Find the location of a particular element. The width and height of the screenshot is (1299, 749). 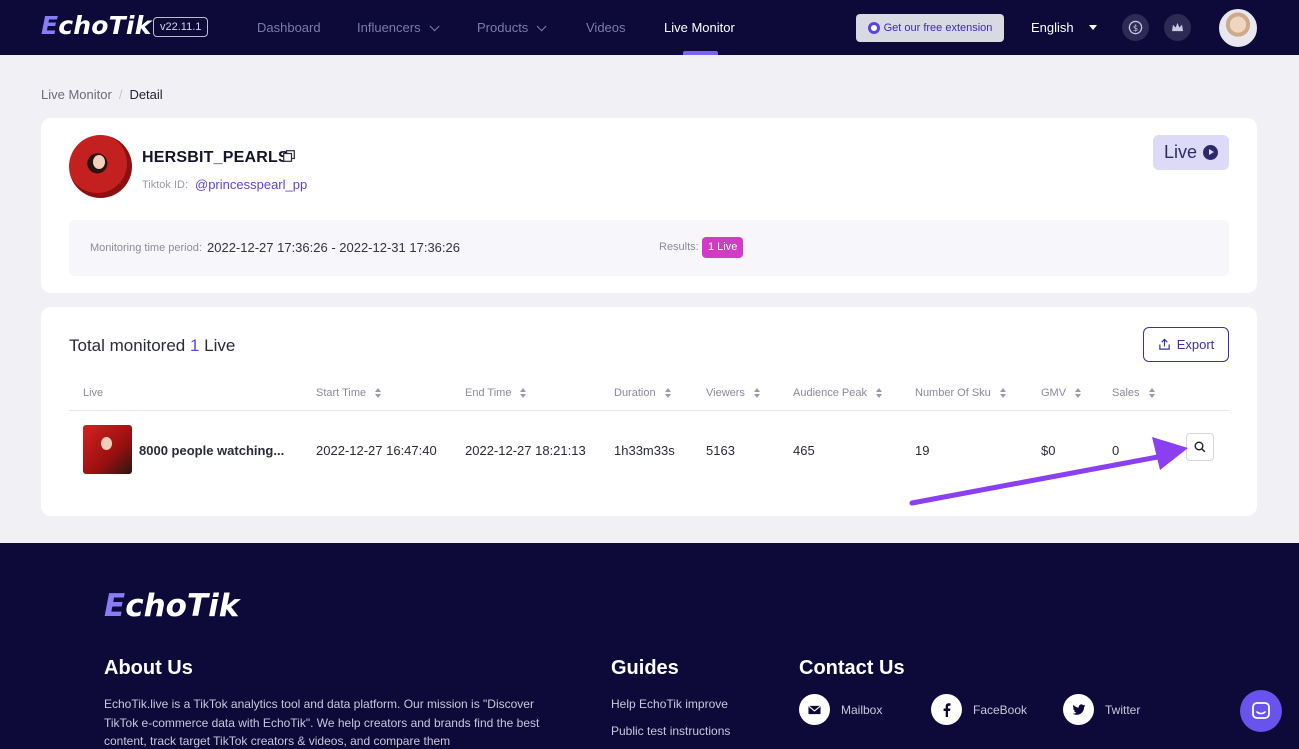

cell-start-time: 2022-12-27 16:47:40 is located at coordinates (376, 450).